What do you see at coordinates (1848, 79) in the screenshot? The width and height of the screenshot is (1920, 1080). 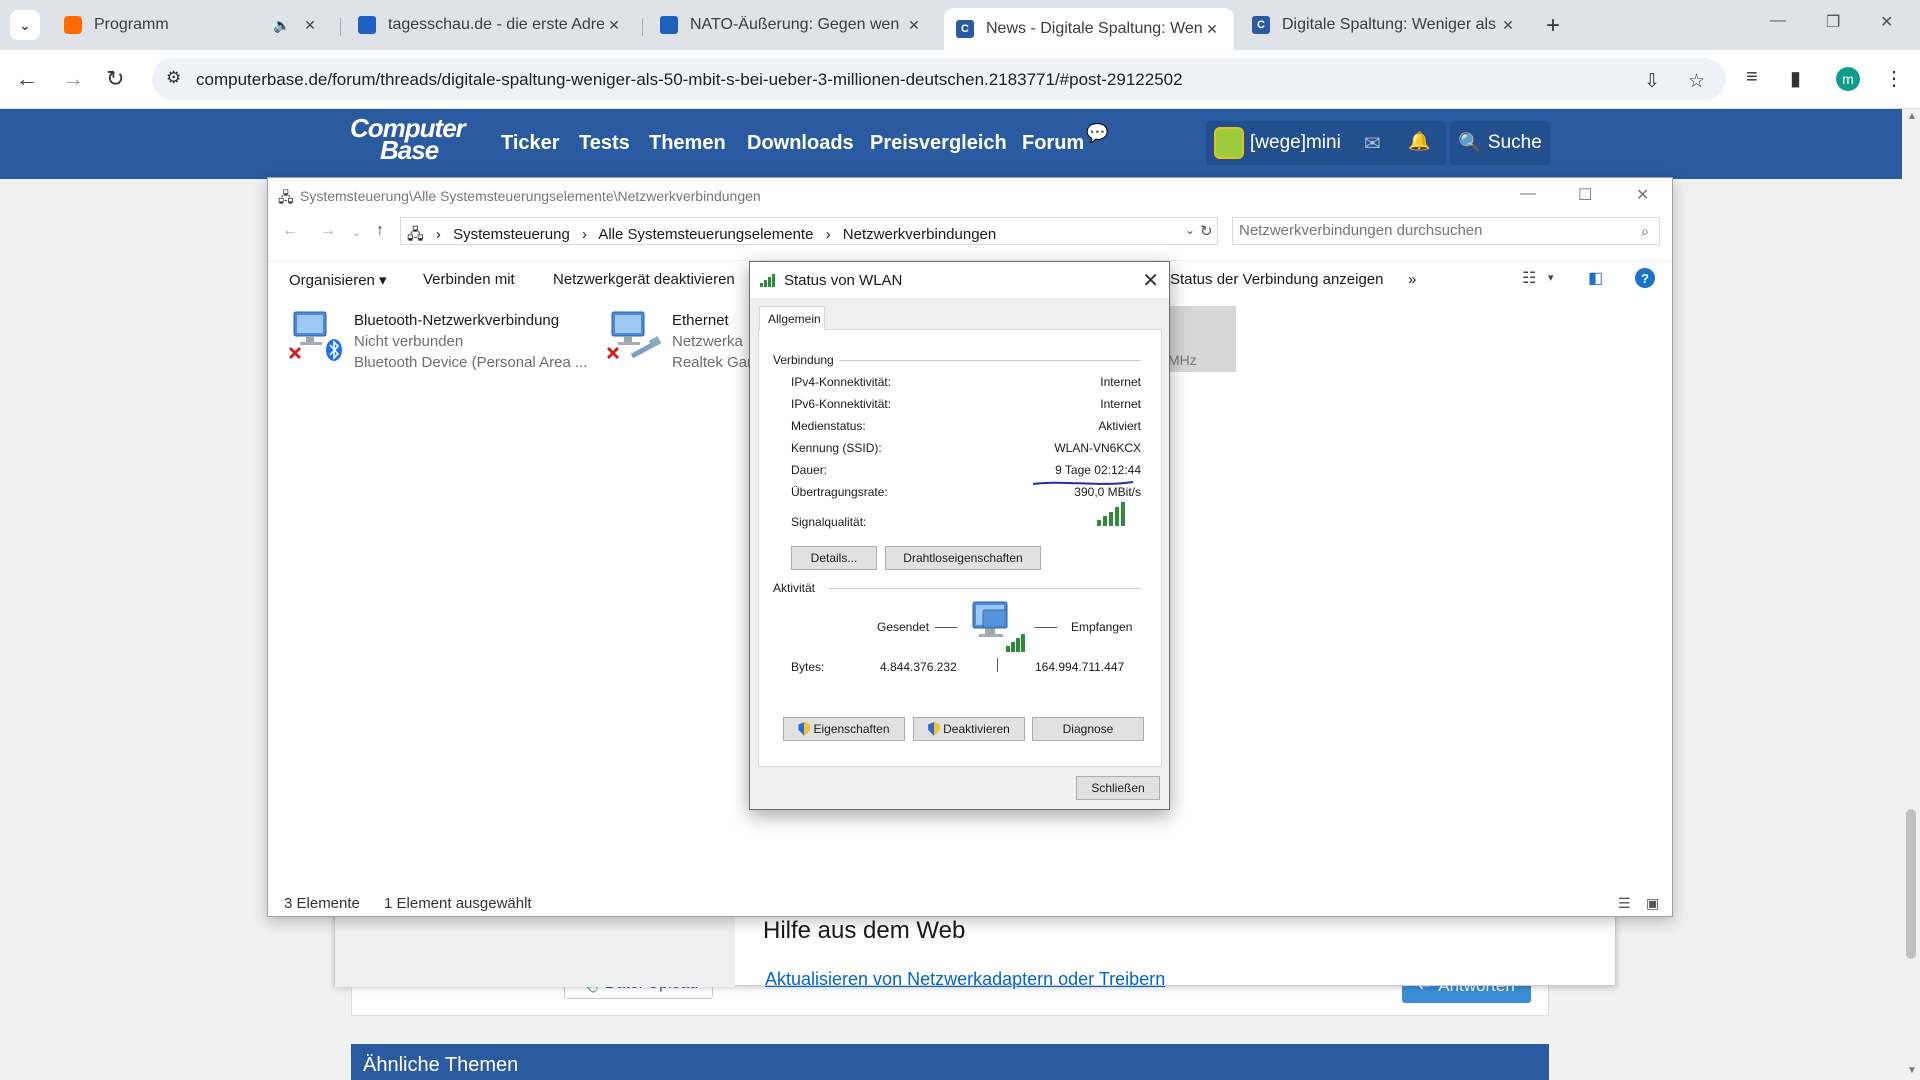 I see `profile-avatar: m` at bounding box center [1848, 79].